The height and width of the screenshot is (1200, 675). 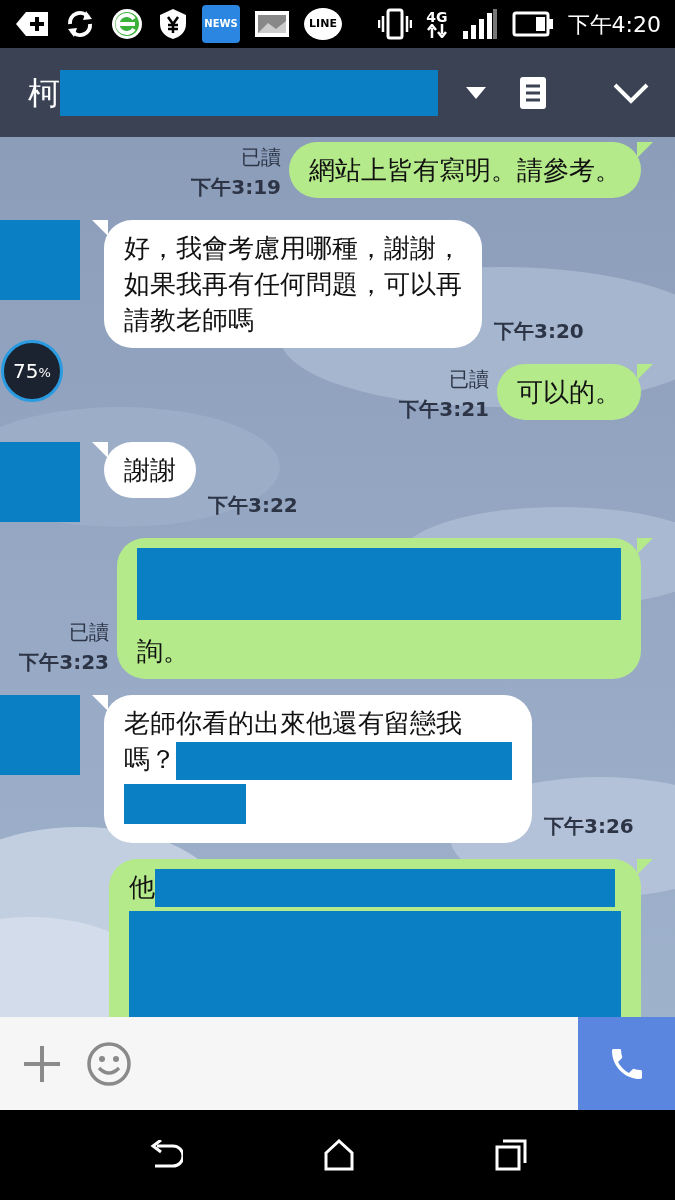 What do you see at coordinates (338, 1155) in the screenshot?
I see `home-icon` at bounding box center [338, 1155].